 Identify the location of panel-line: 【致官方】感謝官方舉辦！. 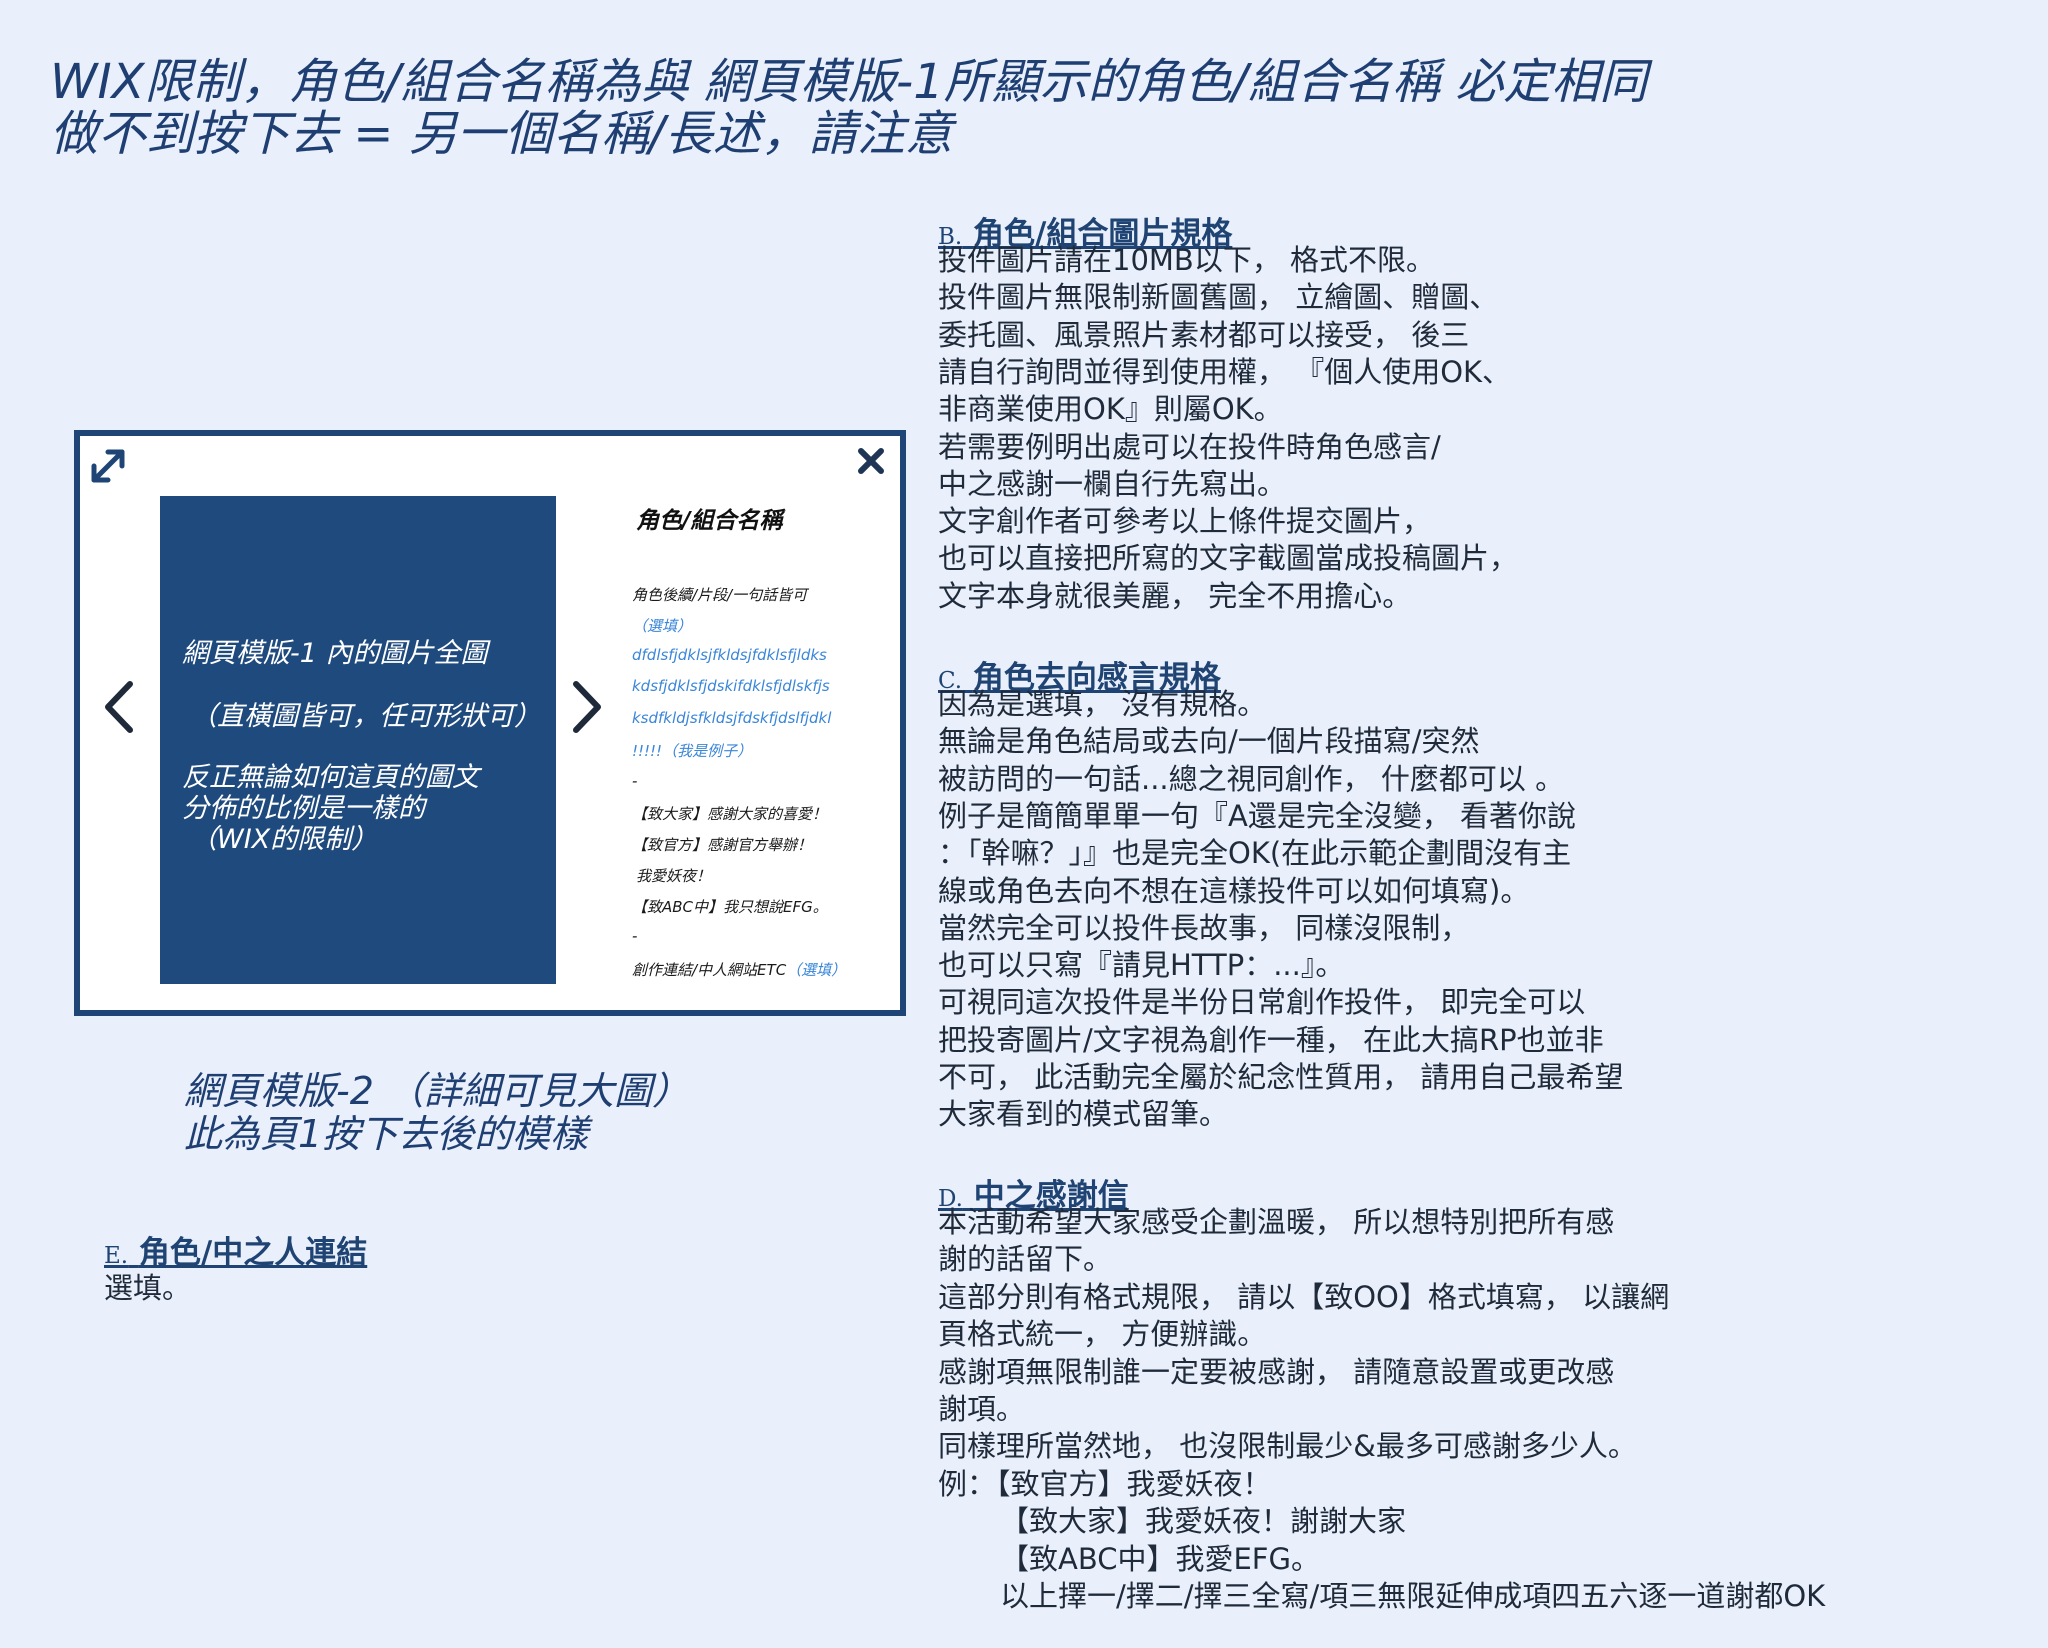
(722, 845).